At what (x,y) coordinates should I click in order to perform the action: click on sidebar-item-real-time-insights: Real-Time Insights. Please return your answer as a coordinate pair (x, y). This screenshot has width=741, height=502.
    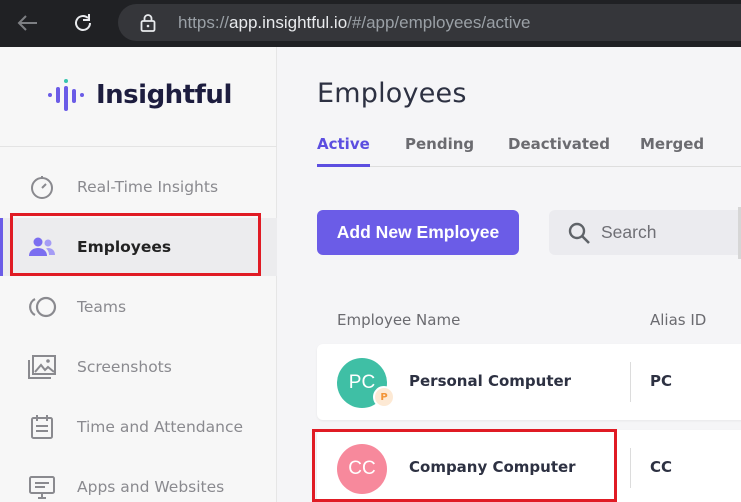
    Looking at the image, I should click on (138, 187).